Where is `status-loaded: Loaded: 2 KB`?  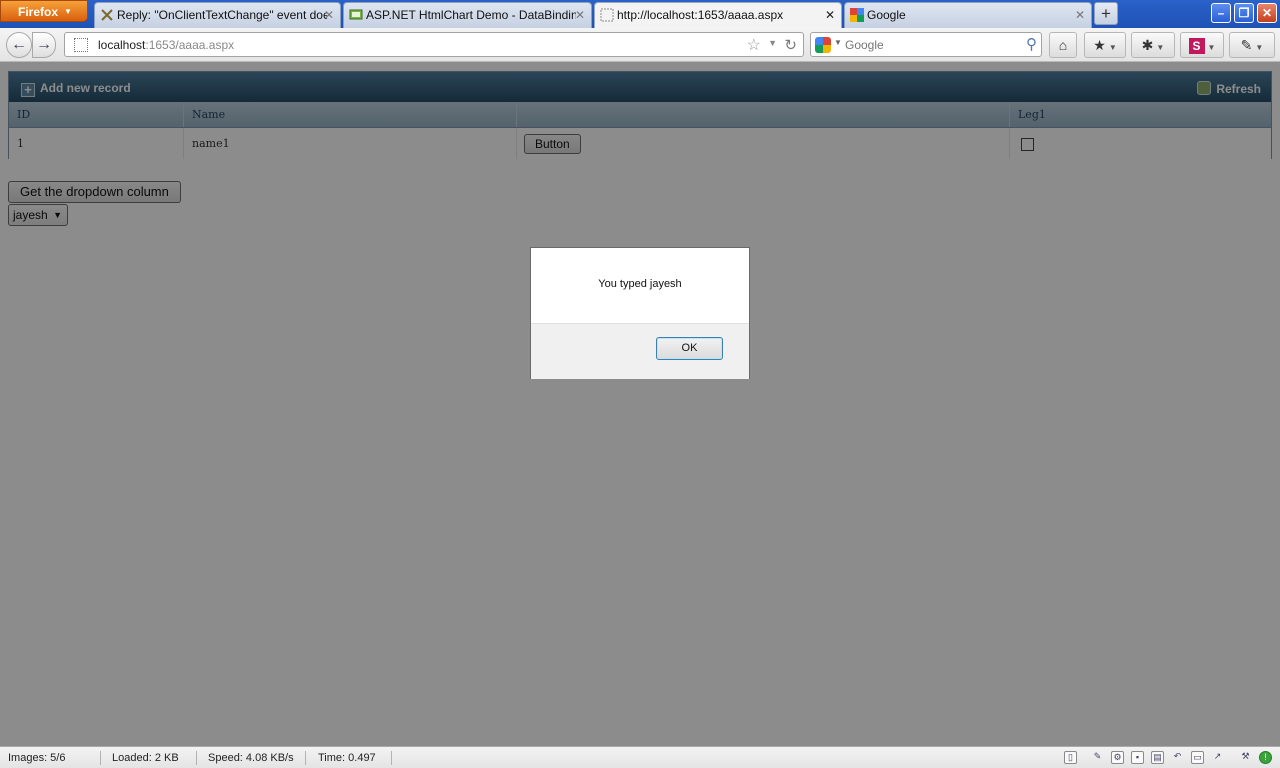
status-loaded: Loaded: 2 KB is located at coordinates (150, 758).